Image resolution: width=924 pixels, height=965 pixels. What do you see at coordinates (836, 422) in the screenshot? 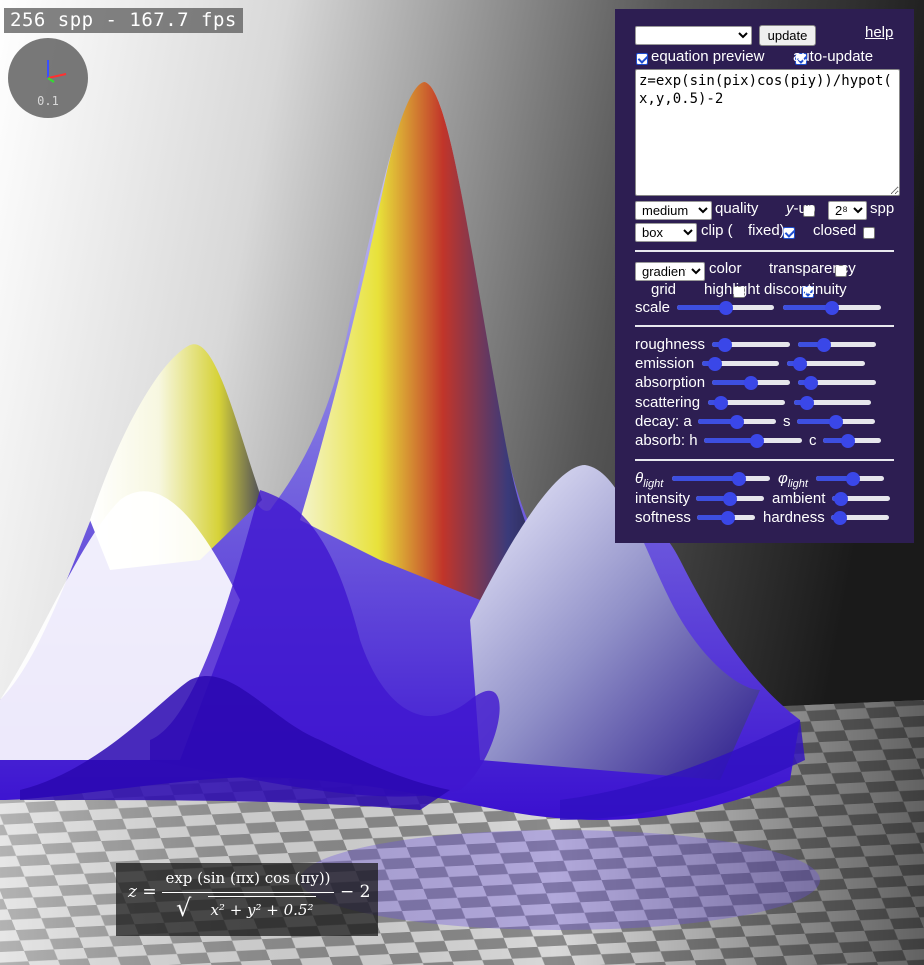
I see `decay-s-slider` at bounding box center [836, 422].